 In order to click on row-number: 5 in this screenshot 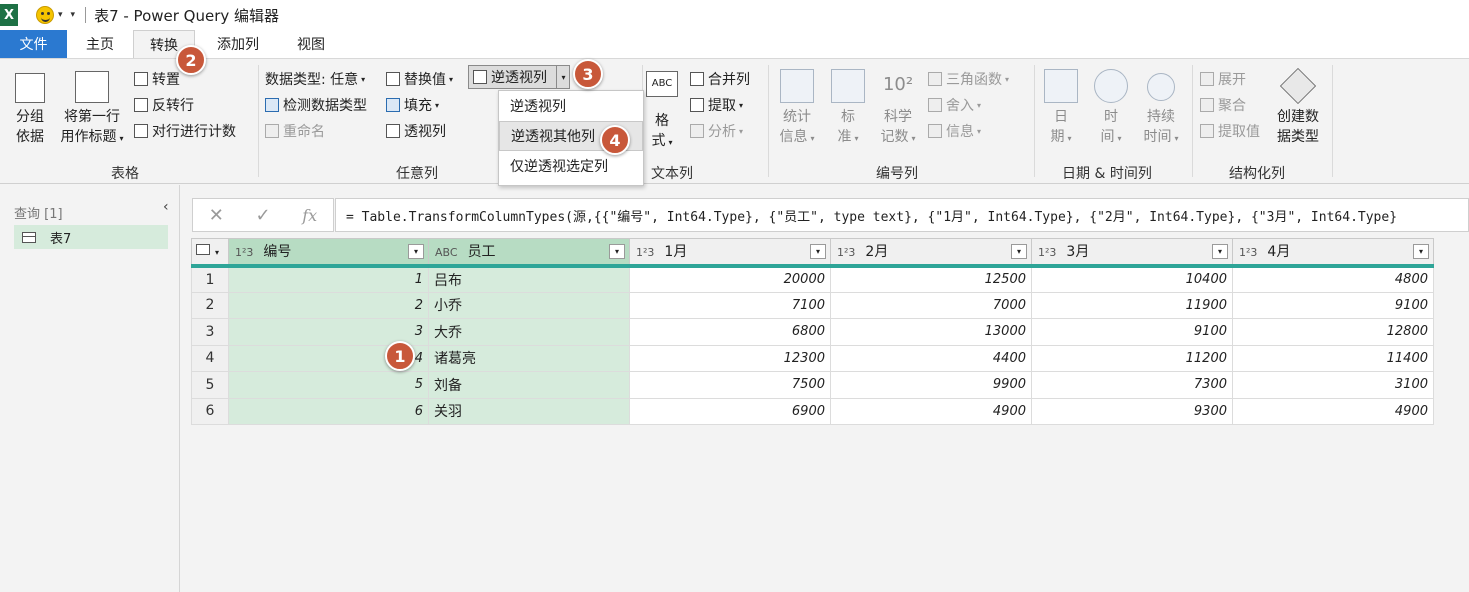, I will do `click(210, 385)`.